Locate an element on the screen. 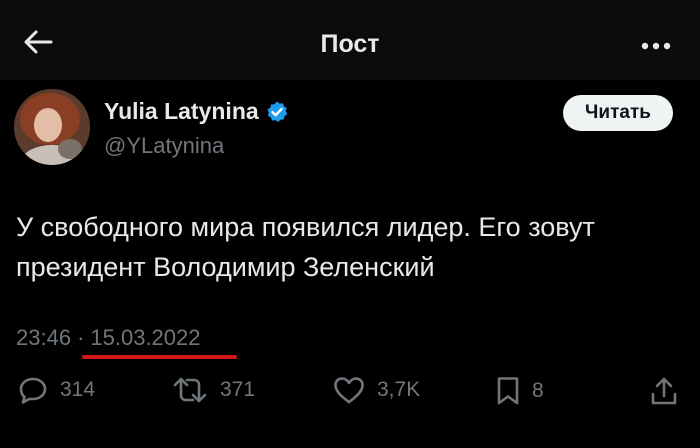 The height and width of the screenshot is (448, 700). like-count: 3,7K is located at coordinates (399, 389).